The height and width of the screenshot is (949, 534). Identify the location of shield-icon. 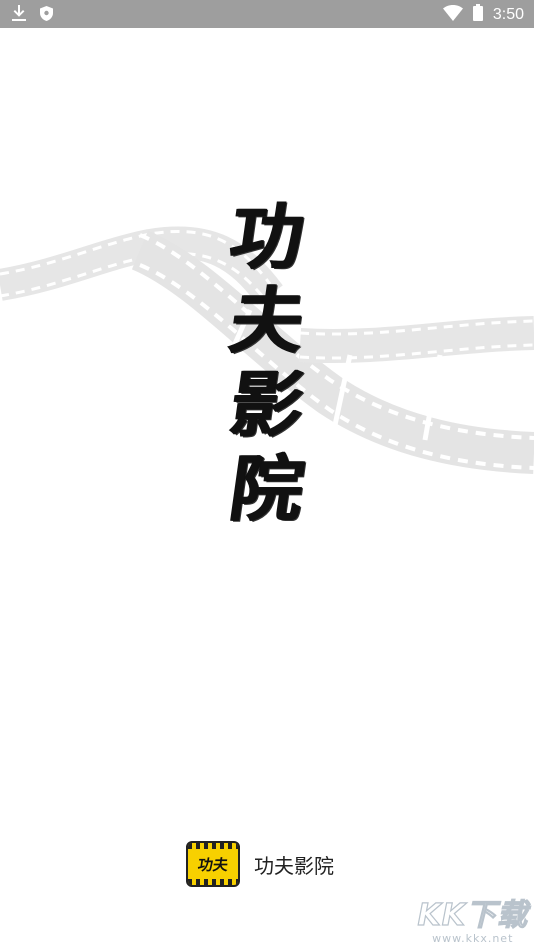
(46, 15).